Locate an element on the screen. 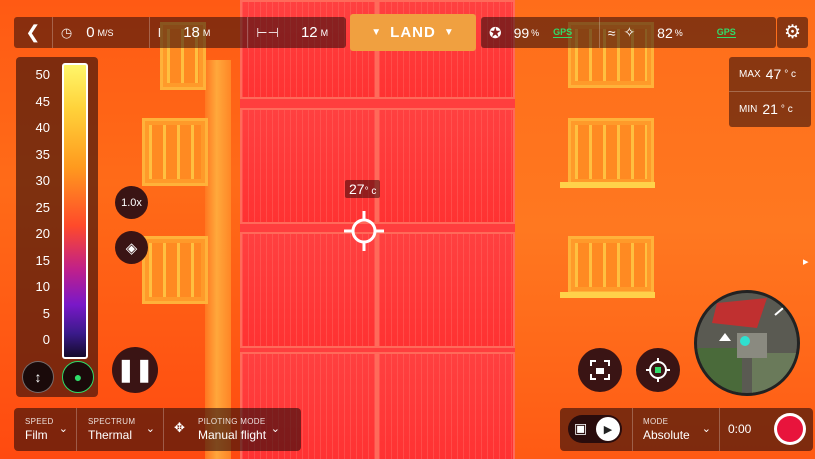  chevron-left-icon: ❮ is located at coordinates (33, 32).